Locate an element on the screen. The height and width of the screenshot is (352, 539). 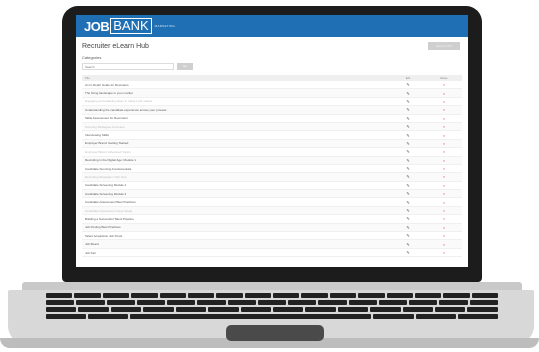
table-row: Candidate Assessment Best Practices ✎ × is located at coordinates (272, 202).